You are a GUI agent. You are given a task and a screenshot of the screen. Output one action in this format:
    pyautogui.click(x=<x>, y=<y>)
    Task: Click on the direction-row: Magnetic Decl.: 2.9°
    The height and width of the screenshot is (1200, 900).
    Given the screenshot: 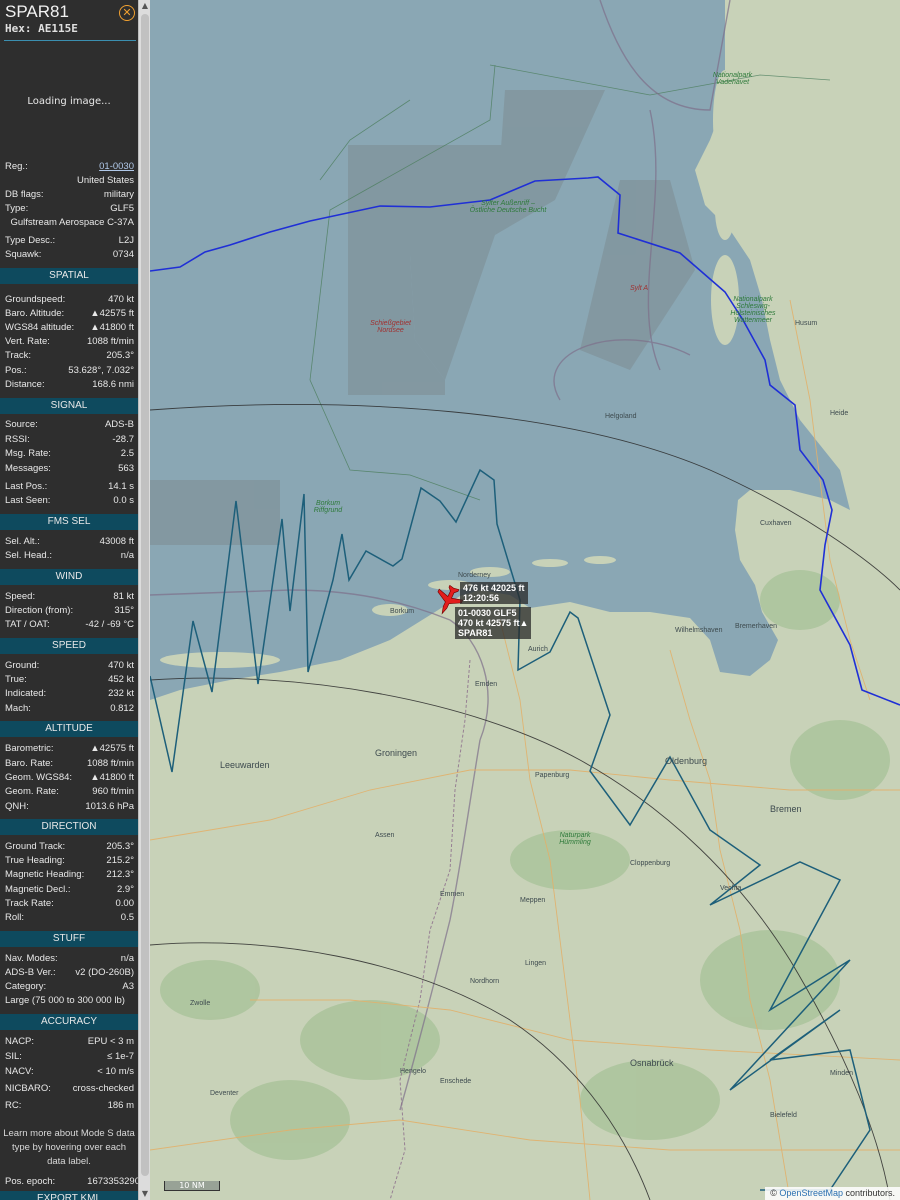 What is the action you would take?
    pyautogui.click(x=69, y=890)
    